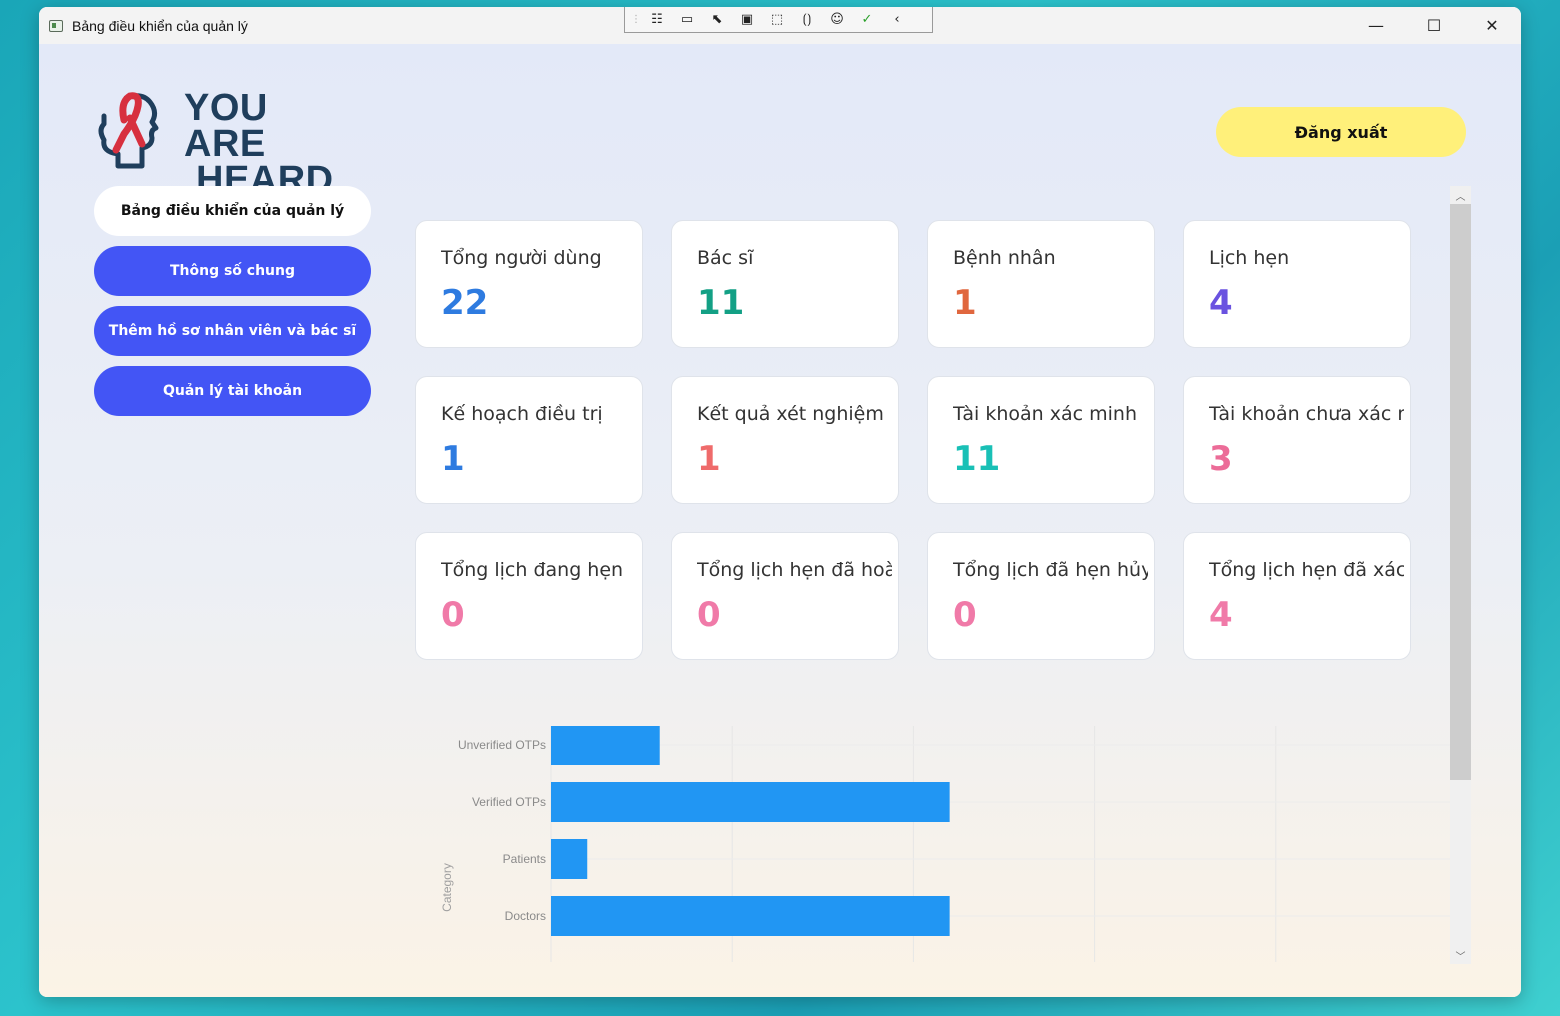 This screenshot has width=1560, height=1016. Describe the element at coordinates (794, 570) in the screenshot. I see `stat-label: Tổng lịch hẹn đã hoàn thành` at that location.